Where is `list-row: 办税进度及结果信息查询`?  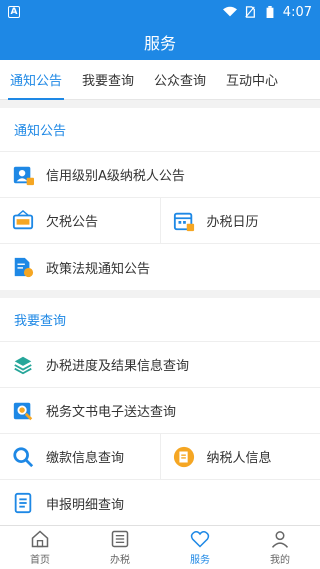 list-row: 办税进度及结果信息查询 is located at coordinates (160, 365).